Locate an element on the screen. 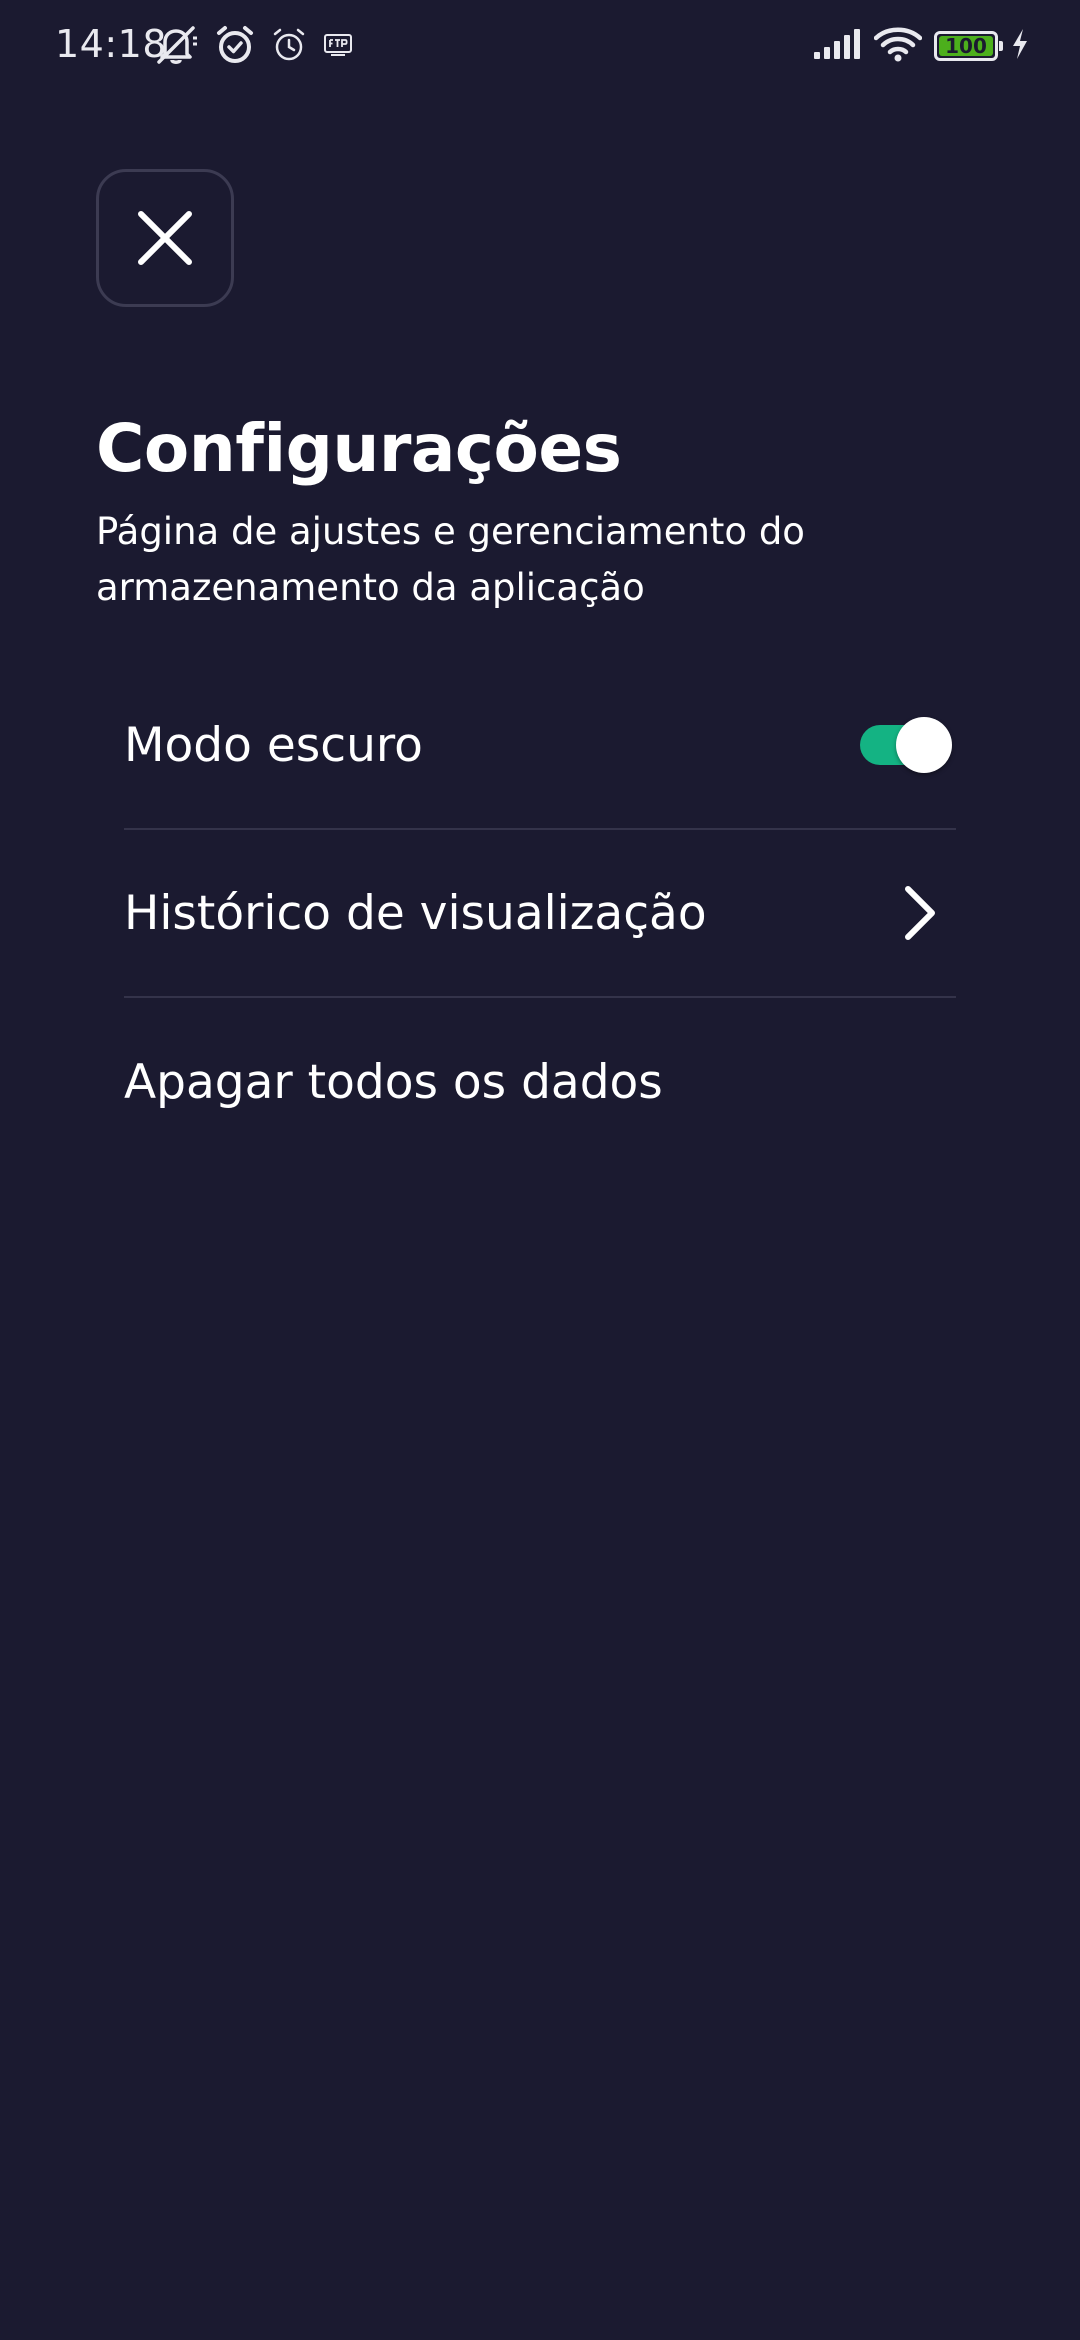 The height and width of the screenshot is (2340, 1080). bell-off-icon is located at coordinates (176, 47).